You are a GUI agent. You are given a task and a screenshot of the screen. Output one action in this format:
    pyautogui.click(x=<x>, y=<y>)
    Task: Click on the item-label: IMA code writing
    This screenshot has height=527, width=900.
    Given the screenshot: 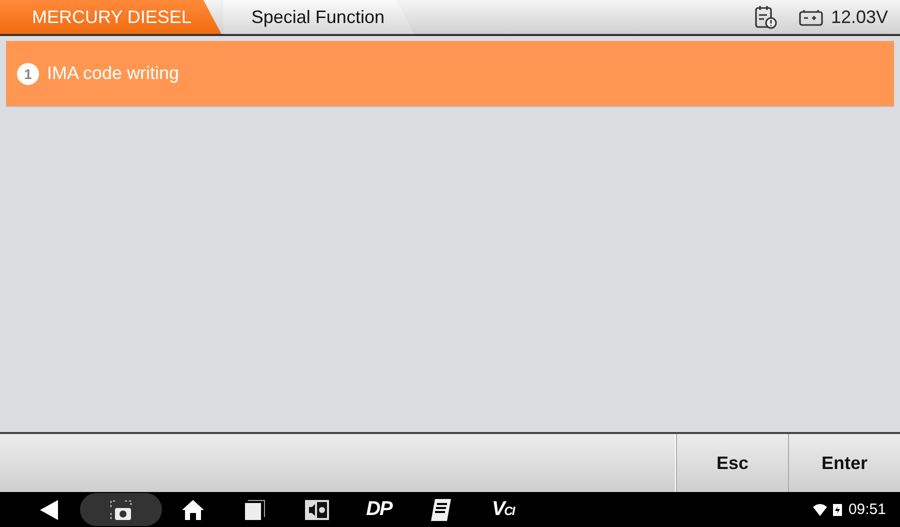 What is the action you would take?
    pyautogui.click(x=113, y=73)
    